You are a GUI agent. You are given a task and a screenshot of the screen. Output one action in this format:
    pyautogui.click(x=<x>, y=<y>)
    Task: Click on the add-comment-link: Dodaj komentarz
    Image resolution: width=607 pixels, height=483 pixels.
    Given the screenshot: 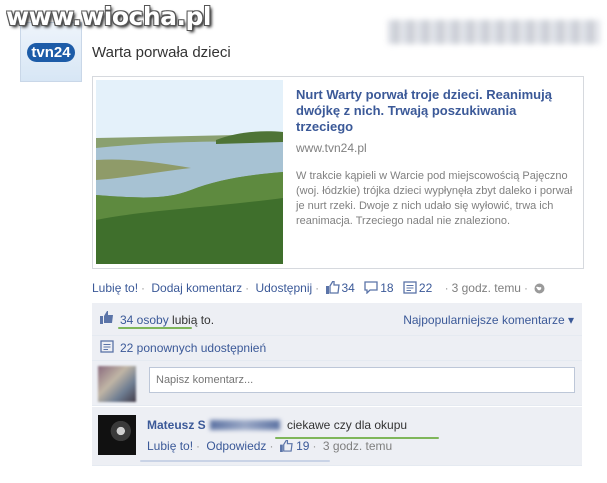 What is the action you would take?
    pyautogui.click(x=196, y=288)
    